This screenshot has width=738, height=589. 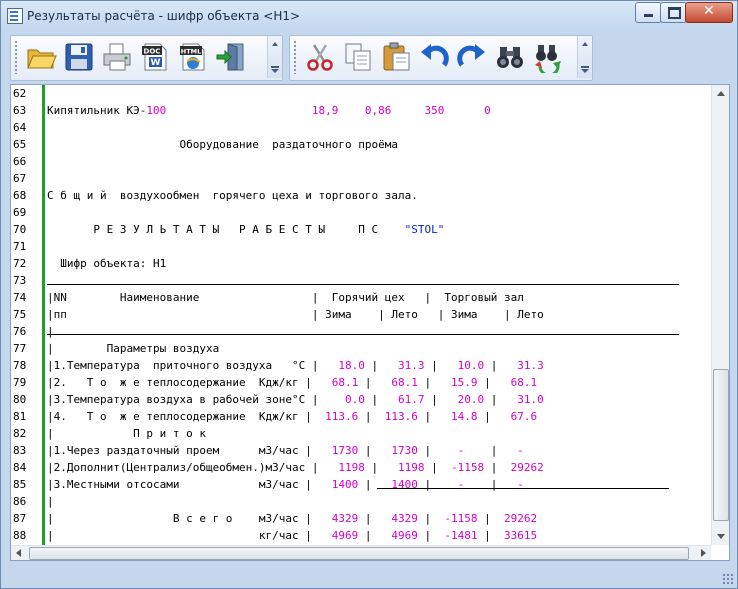 I want to click on redo-button, so click(x=472, y=57).